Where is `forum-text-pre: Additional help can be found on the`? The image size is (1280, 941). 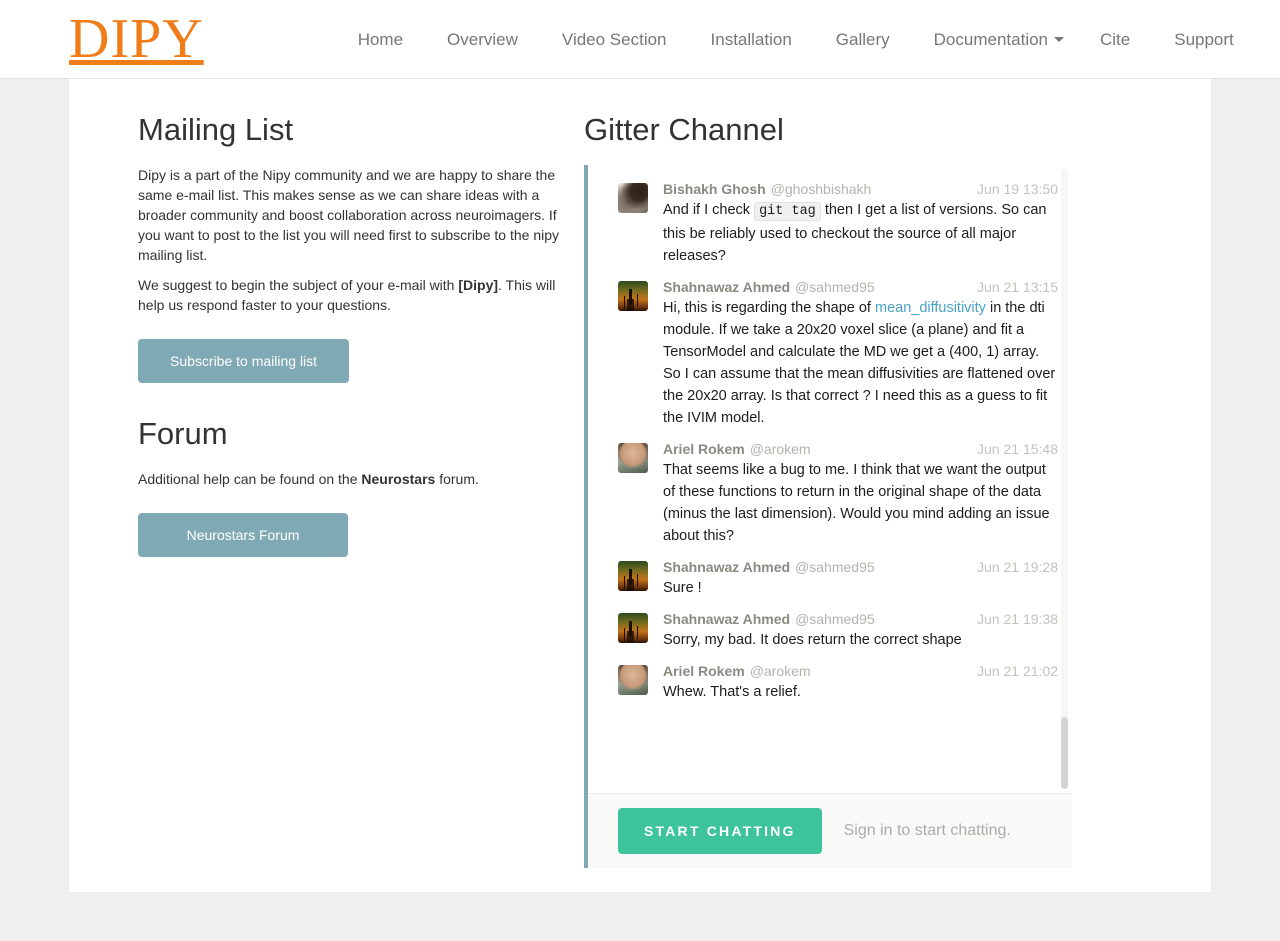 forum-text-pre: Additional help can be found on the is located at coordinates (250, 479).